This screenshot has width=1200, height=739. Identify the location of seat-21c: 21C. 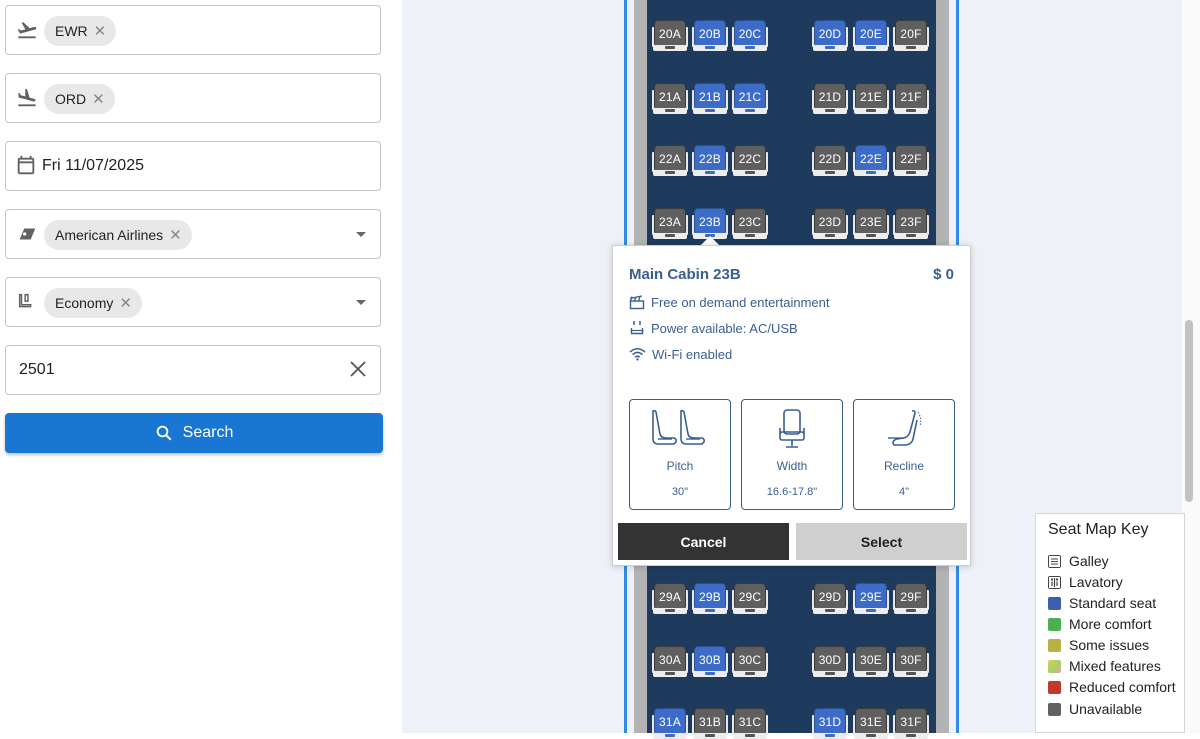
(750, 98).